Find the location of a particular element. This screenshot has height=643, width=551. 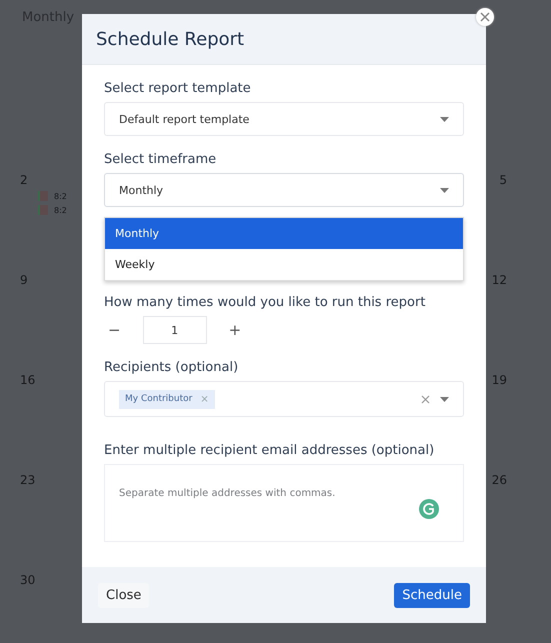

field-label: Select timeframe is located at coordinates (161, 159).